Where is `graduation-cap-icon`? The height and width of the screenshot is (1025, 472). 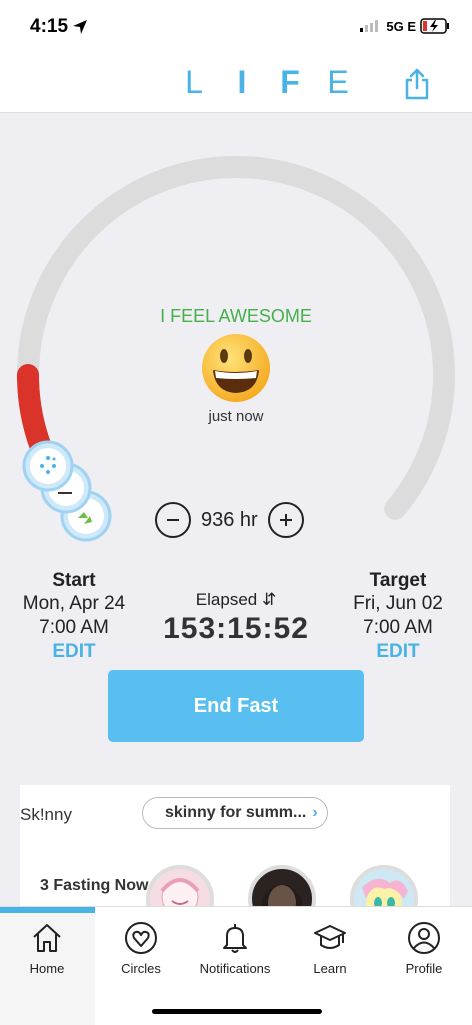 graduation-cap-icon is located at coordinates (330, 937).